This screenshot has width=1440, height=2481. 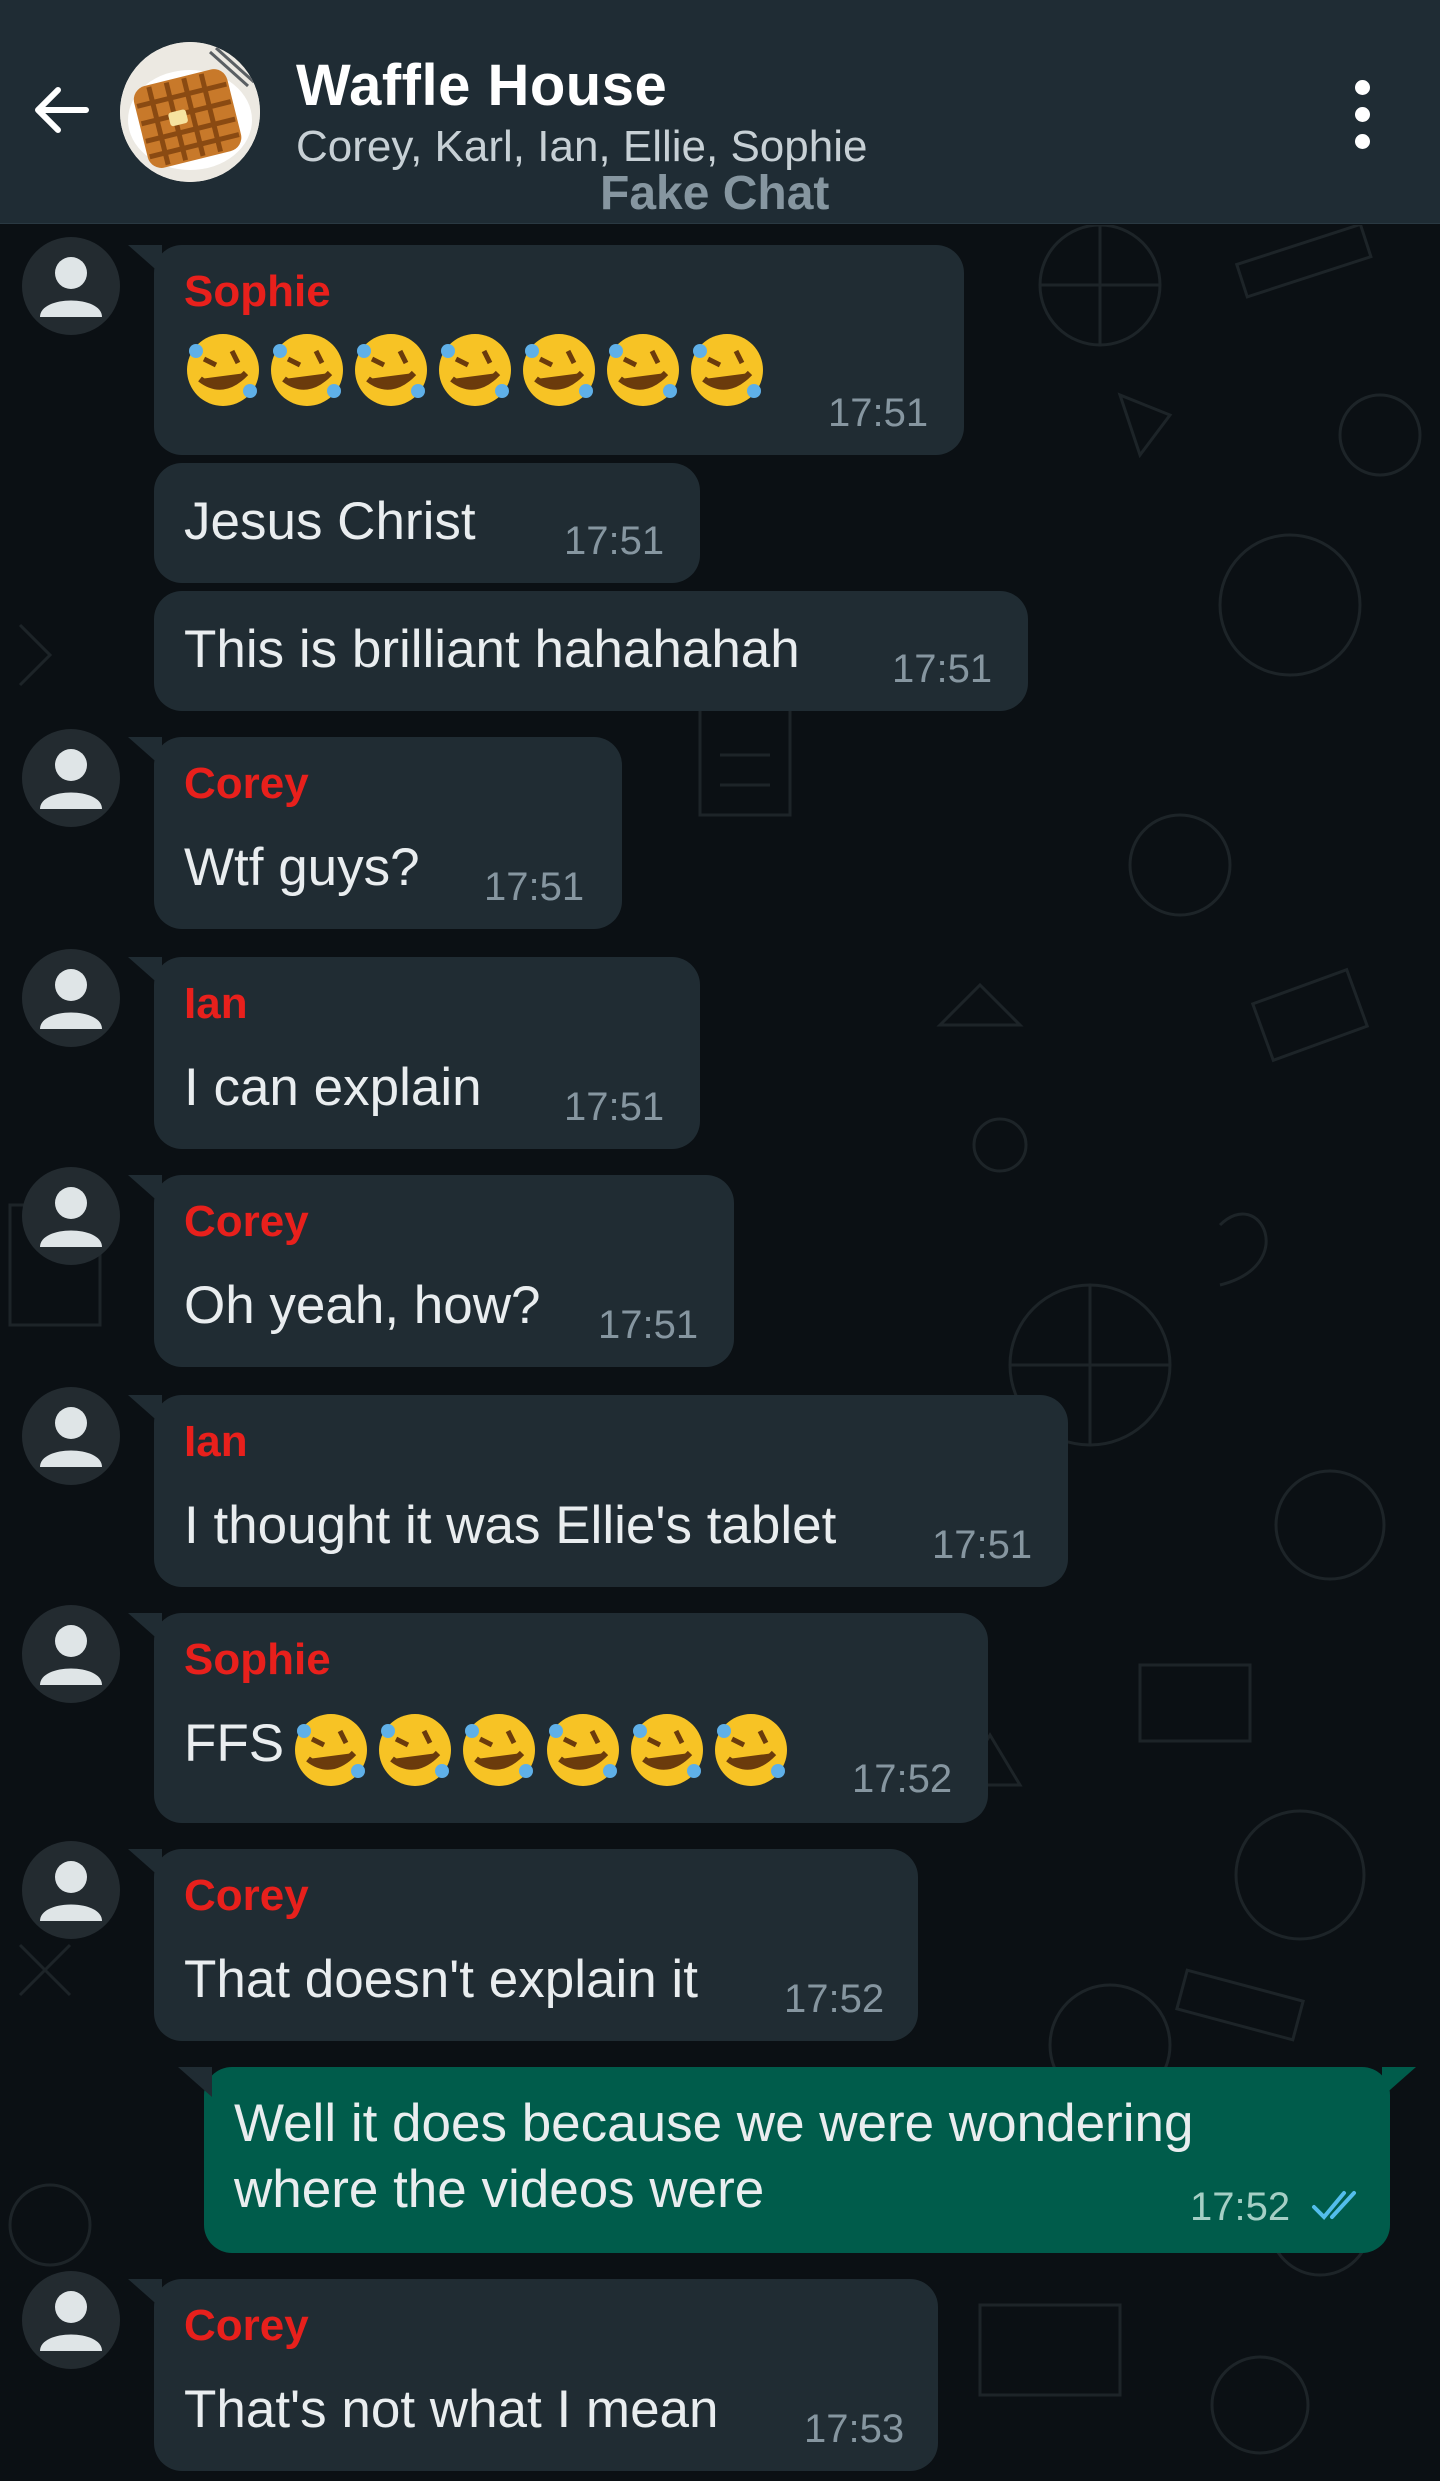 What do you see at coordinates (60, 110) in the screenshot?
I see `arrow-left-icon` at bounding box center [60, 110].